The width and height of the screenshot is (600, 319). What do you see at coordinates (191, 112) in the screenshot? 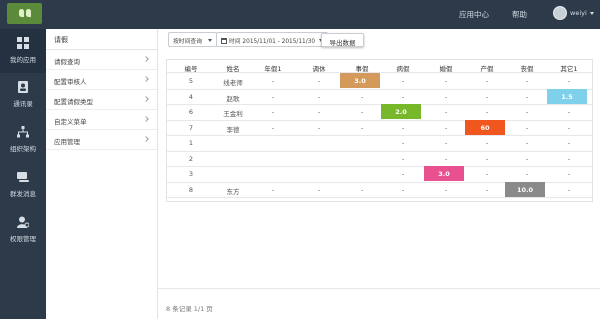
I see `table-cell: 6` at bounding box center [191, 112].